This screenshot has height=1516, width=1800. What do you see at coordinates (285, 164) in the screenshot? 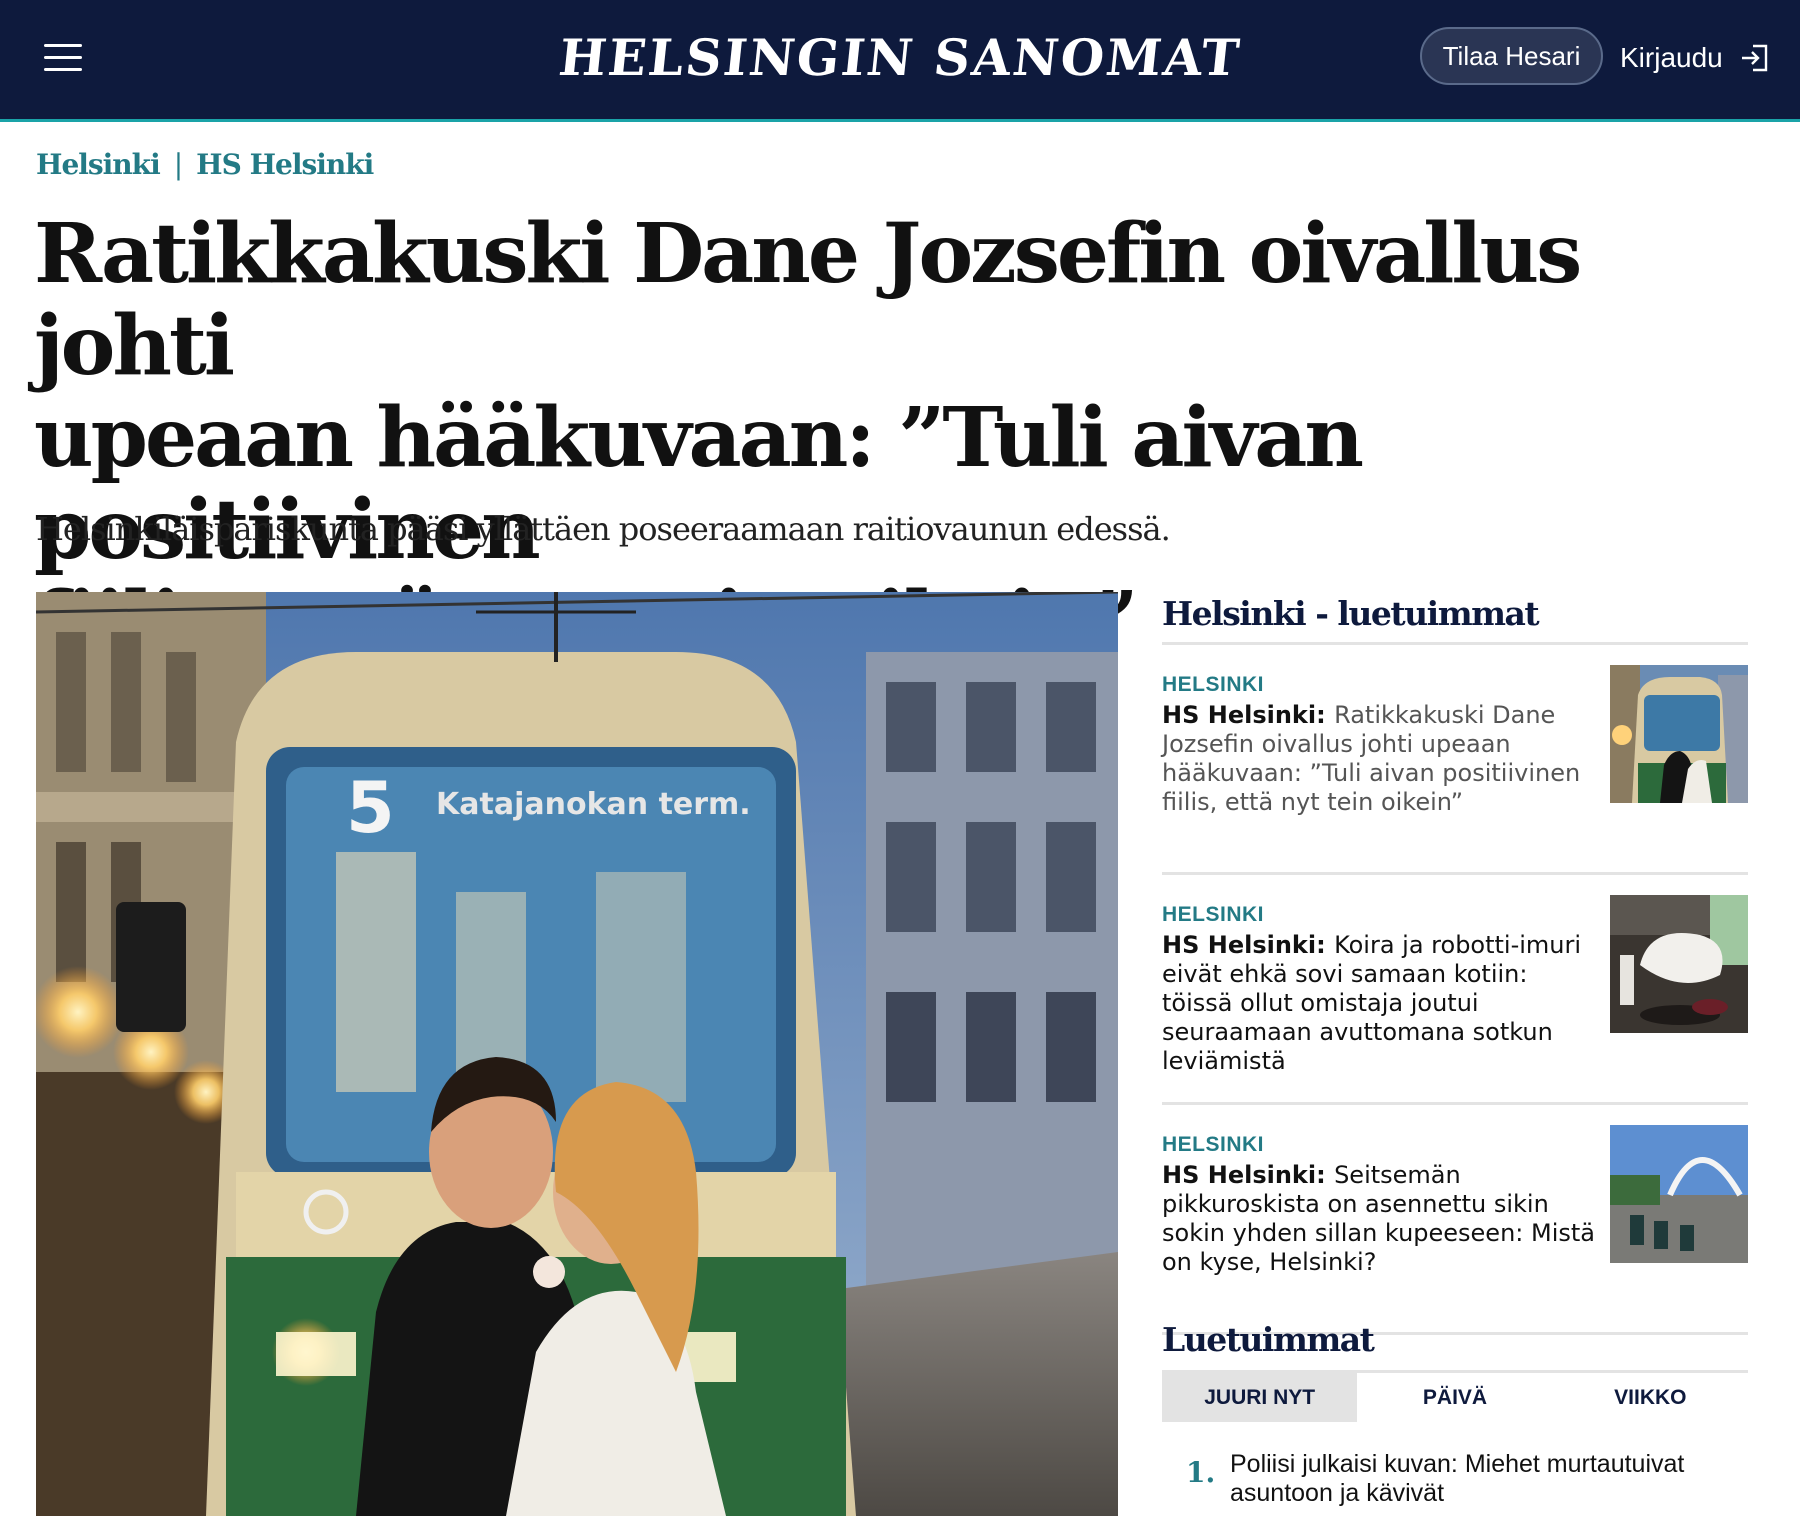
I see `breadcrumb-subsection: HS Helsinki` at bounding box center [285, 164].